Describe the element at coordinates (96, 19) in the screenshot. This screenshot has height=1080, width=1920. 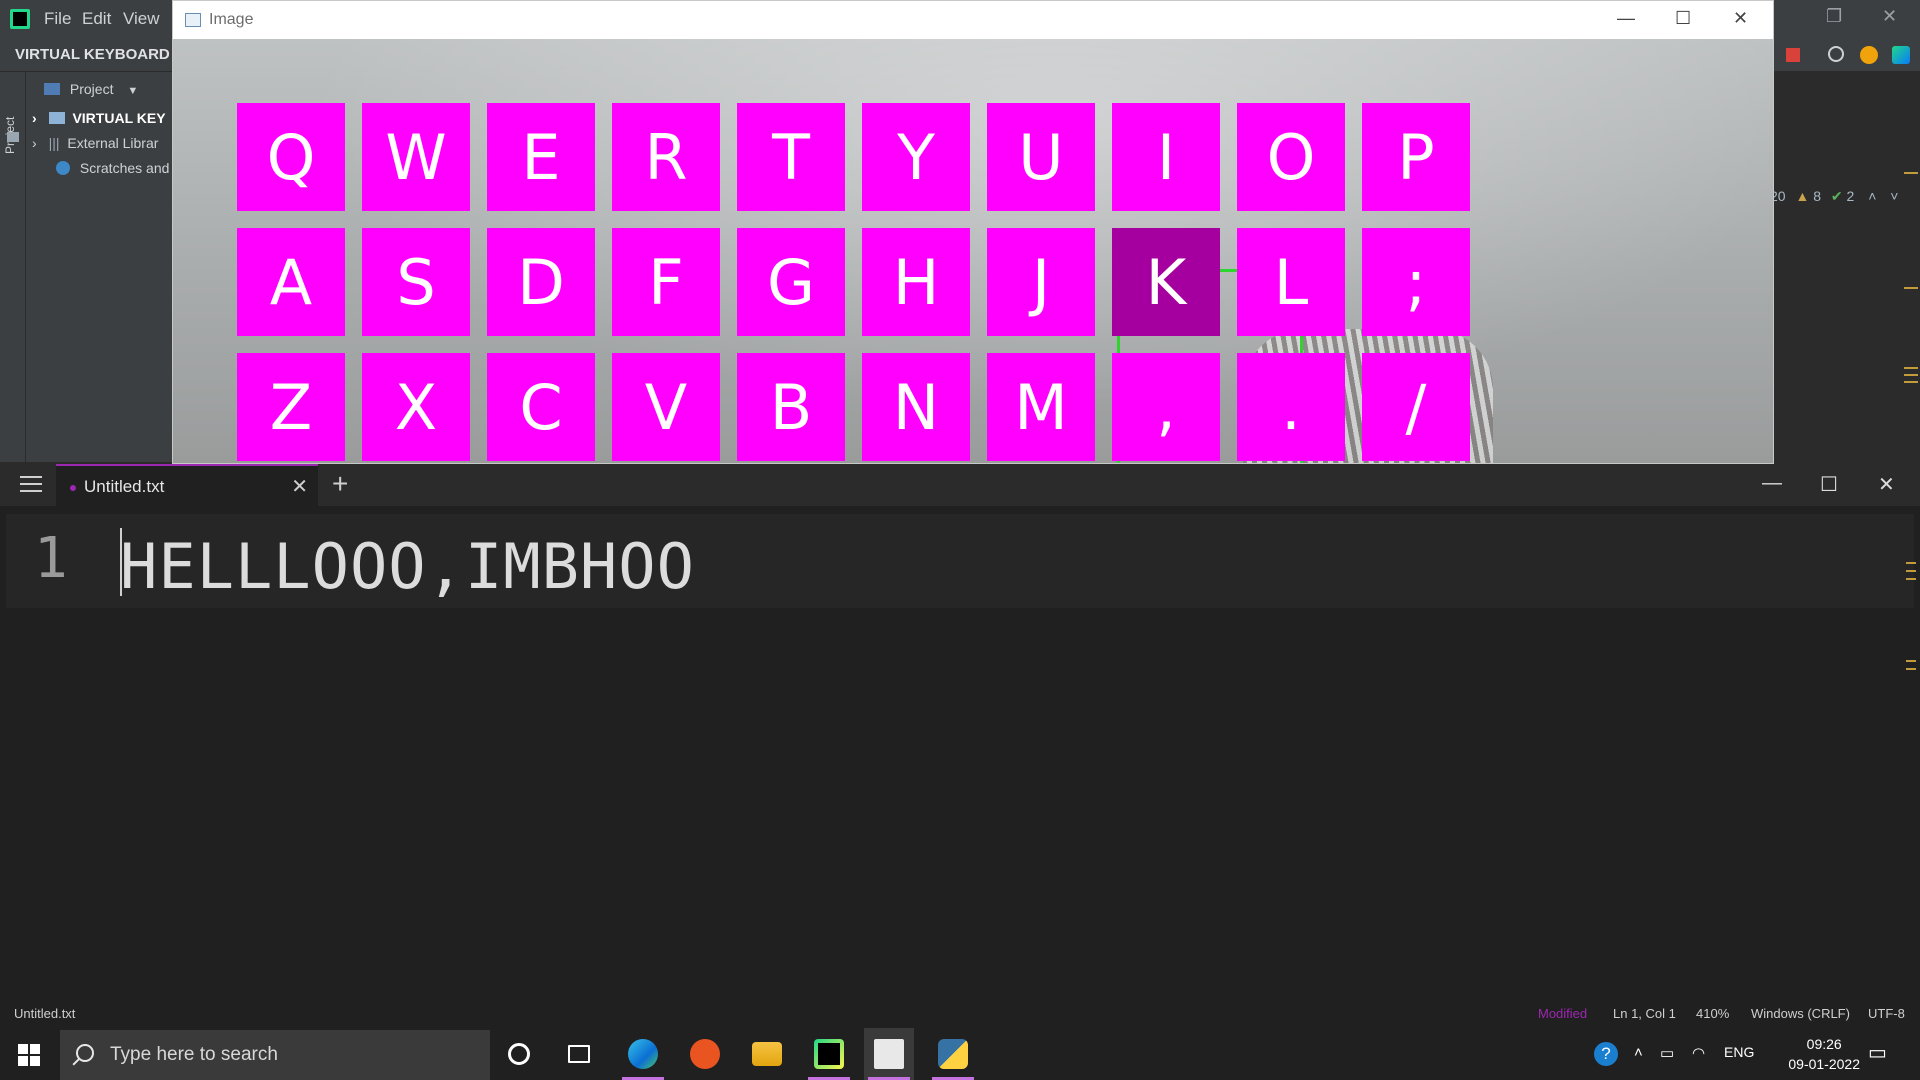
I see `menu-edit: Edit` at that location.